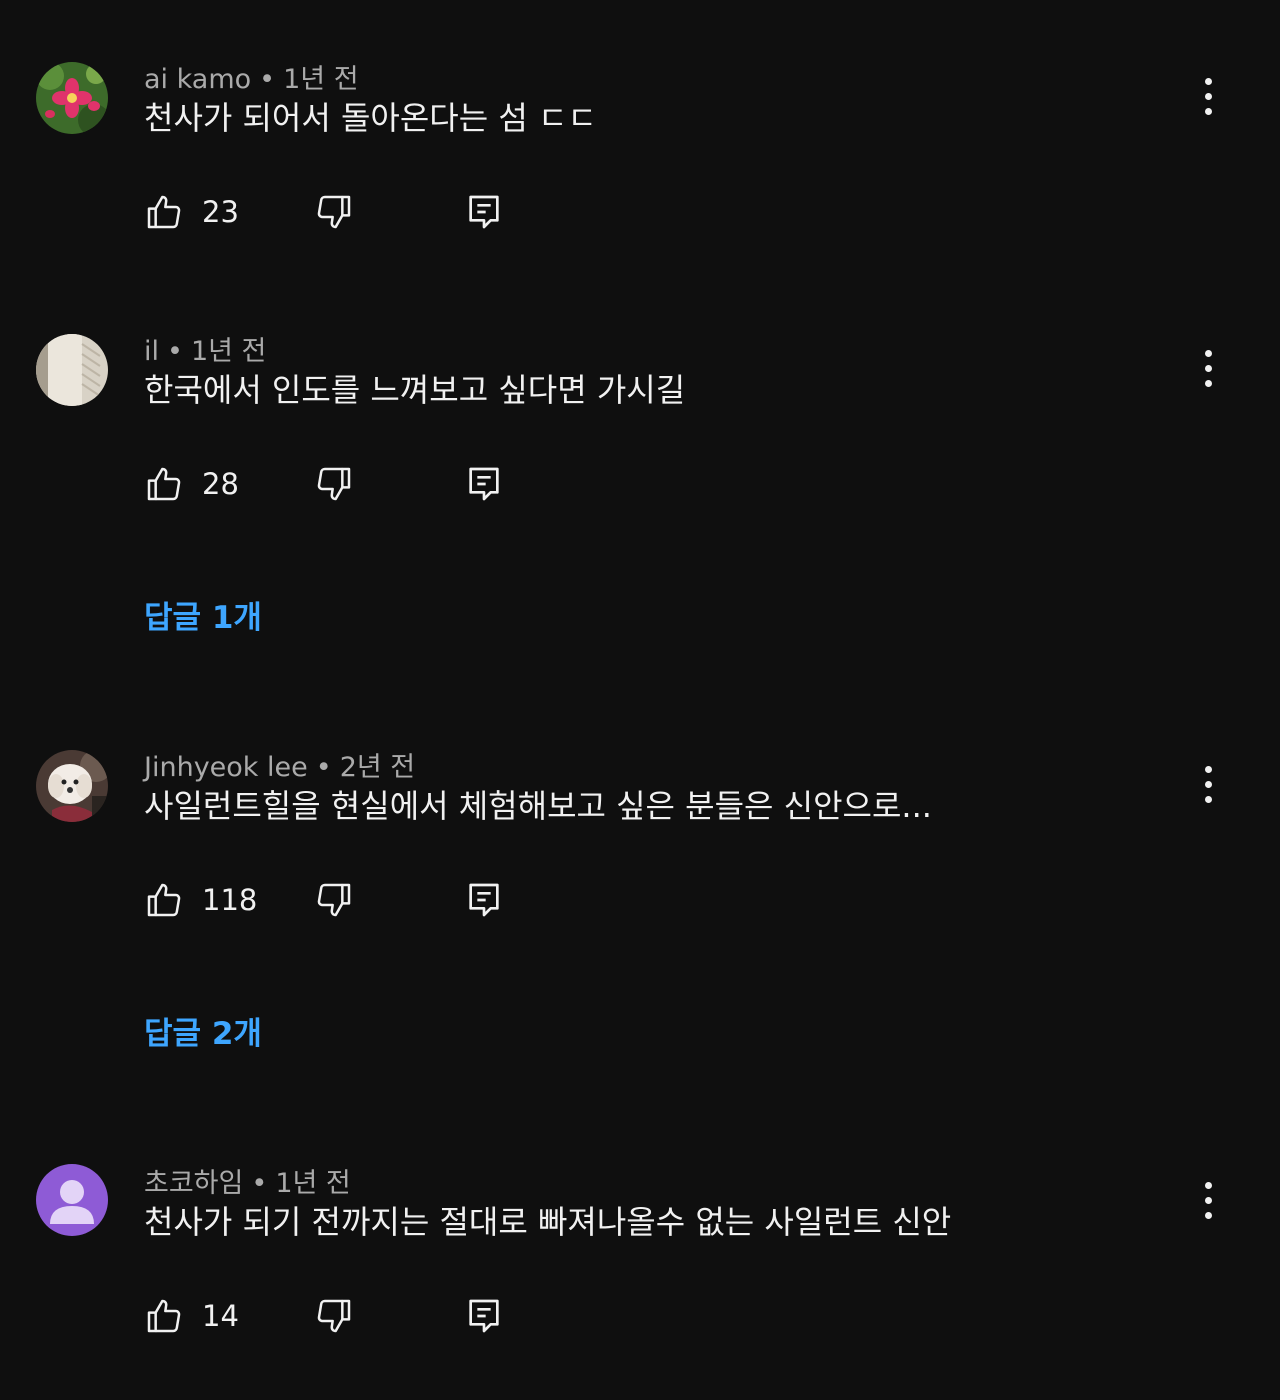 The width and height of the screenshot is (1280, 1400). What do you see at coordinates (230, 900) in the screenshot?
I see `like-count: 118` at bounding box center [230, 900].